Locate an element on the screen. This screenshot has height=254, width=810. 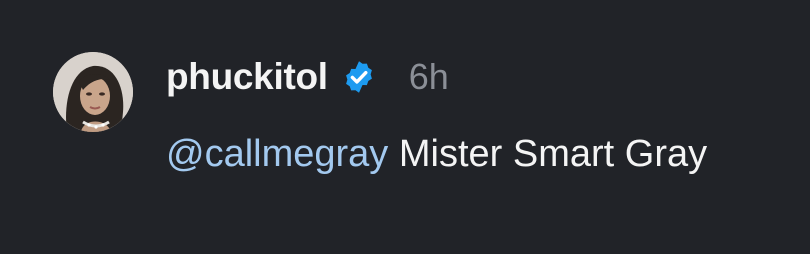
username: phuckitol is located at coordinates (247, 77).